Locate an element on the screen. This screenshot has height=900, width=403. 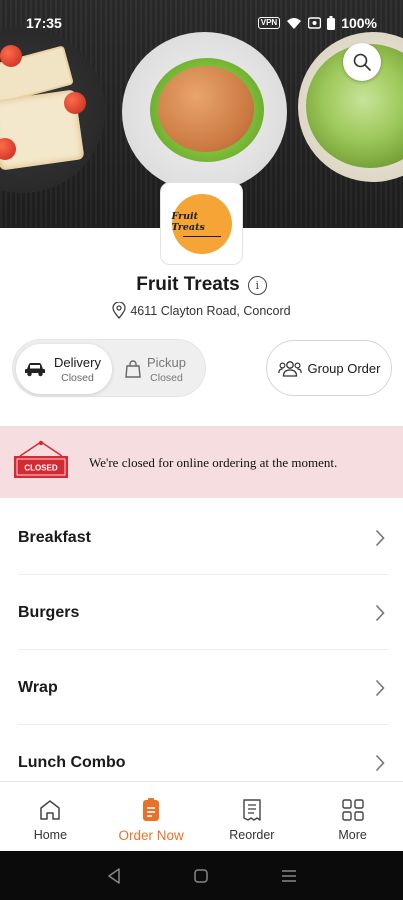
delivery-label: Delivery is located at coordinates (77, 362).